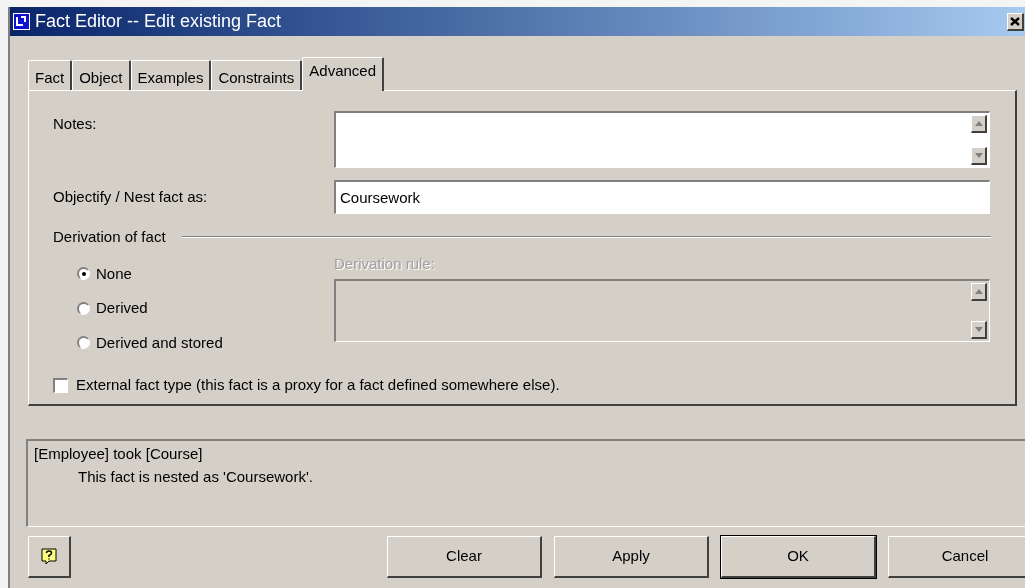  What do you see at coordinates (171, 75) in the screenshot?
I see `tab: Examples` at bounding box center [171, 75].